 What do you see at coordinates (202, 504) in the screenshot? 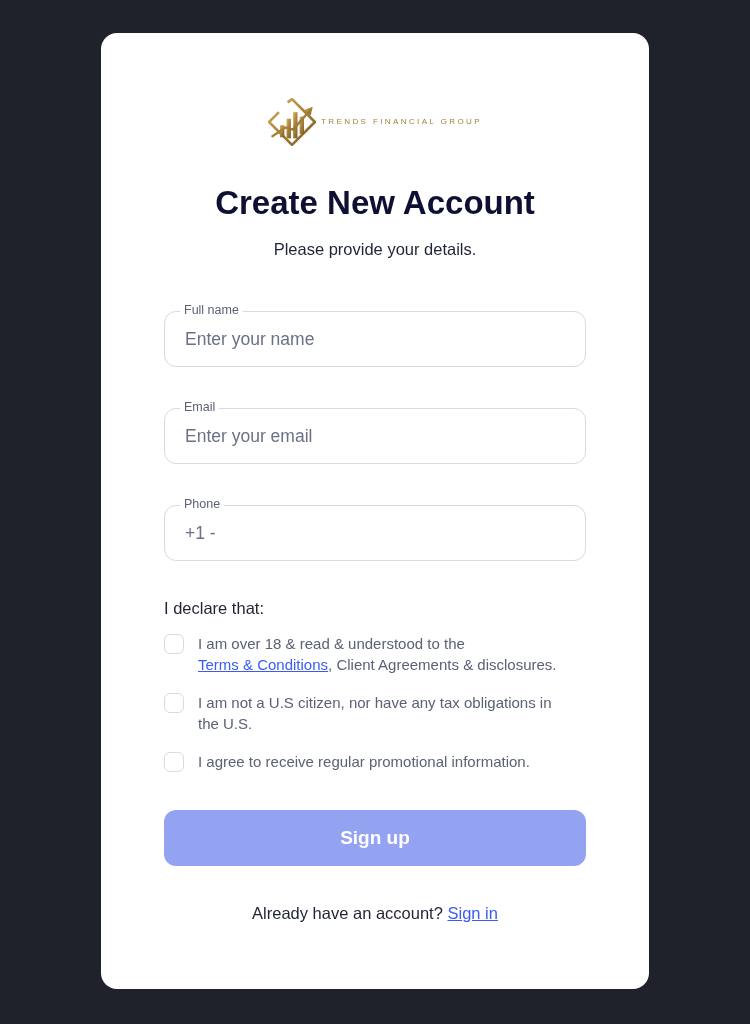
I see `field-label: Phone` at bounding box center [202, 504].